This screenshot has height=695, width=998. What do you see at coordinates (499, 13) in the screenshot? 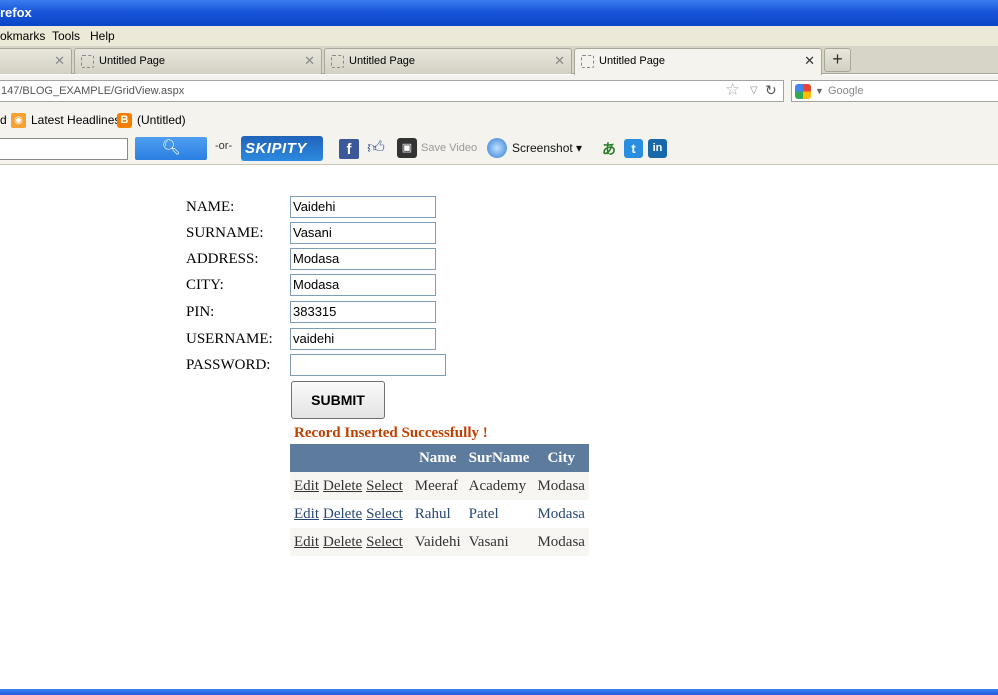
I see `window-title-bar: refox` at bounding box center [499, 13].